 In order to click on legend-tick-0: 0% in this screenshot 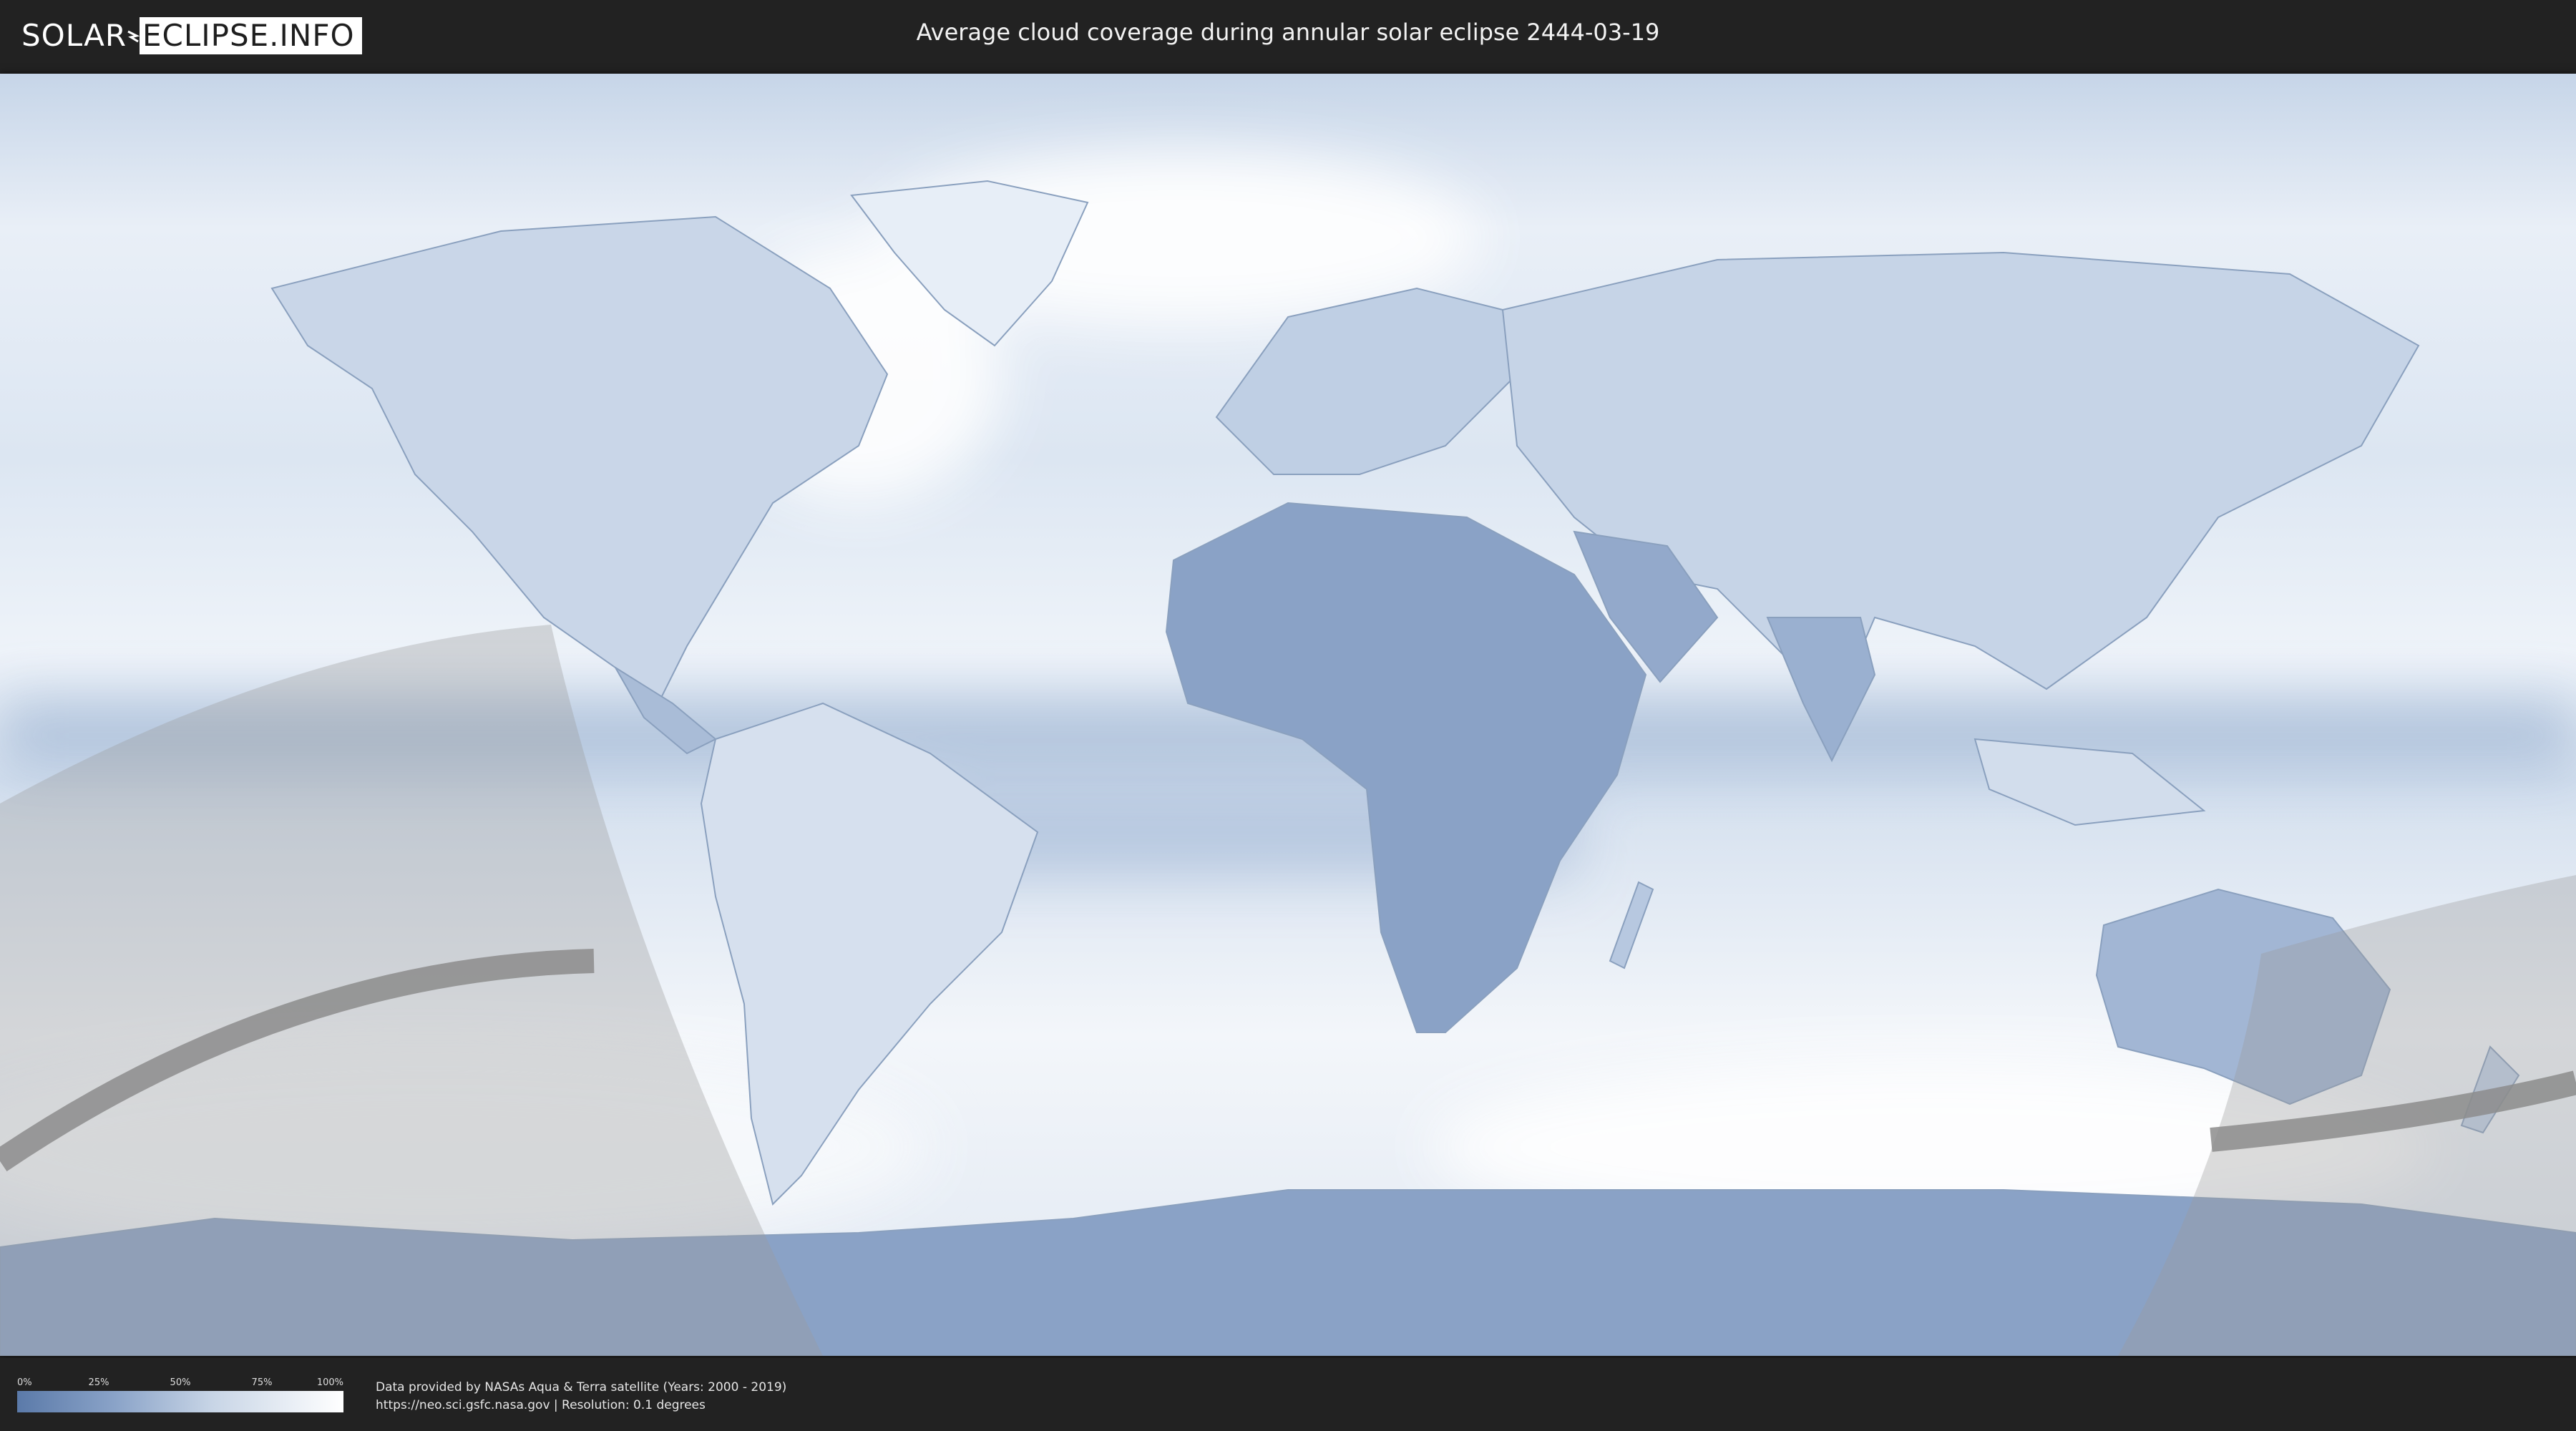, I will do `click(24, 1383)`.